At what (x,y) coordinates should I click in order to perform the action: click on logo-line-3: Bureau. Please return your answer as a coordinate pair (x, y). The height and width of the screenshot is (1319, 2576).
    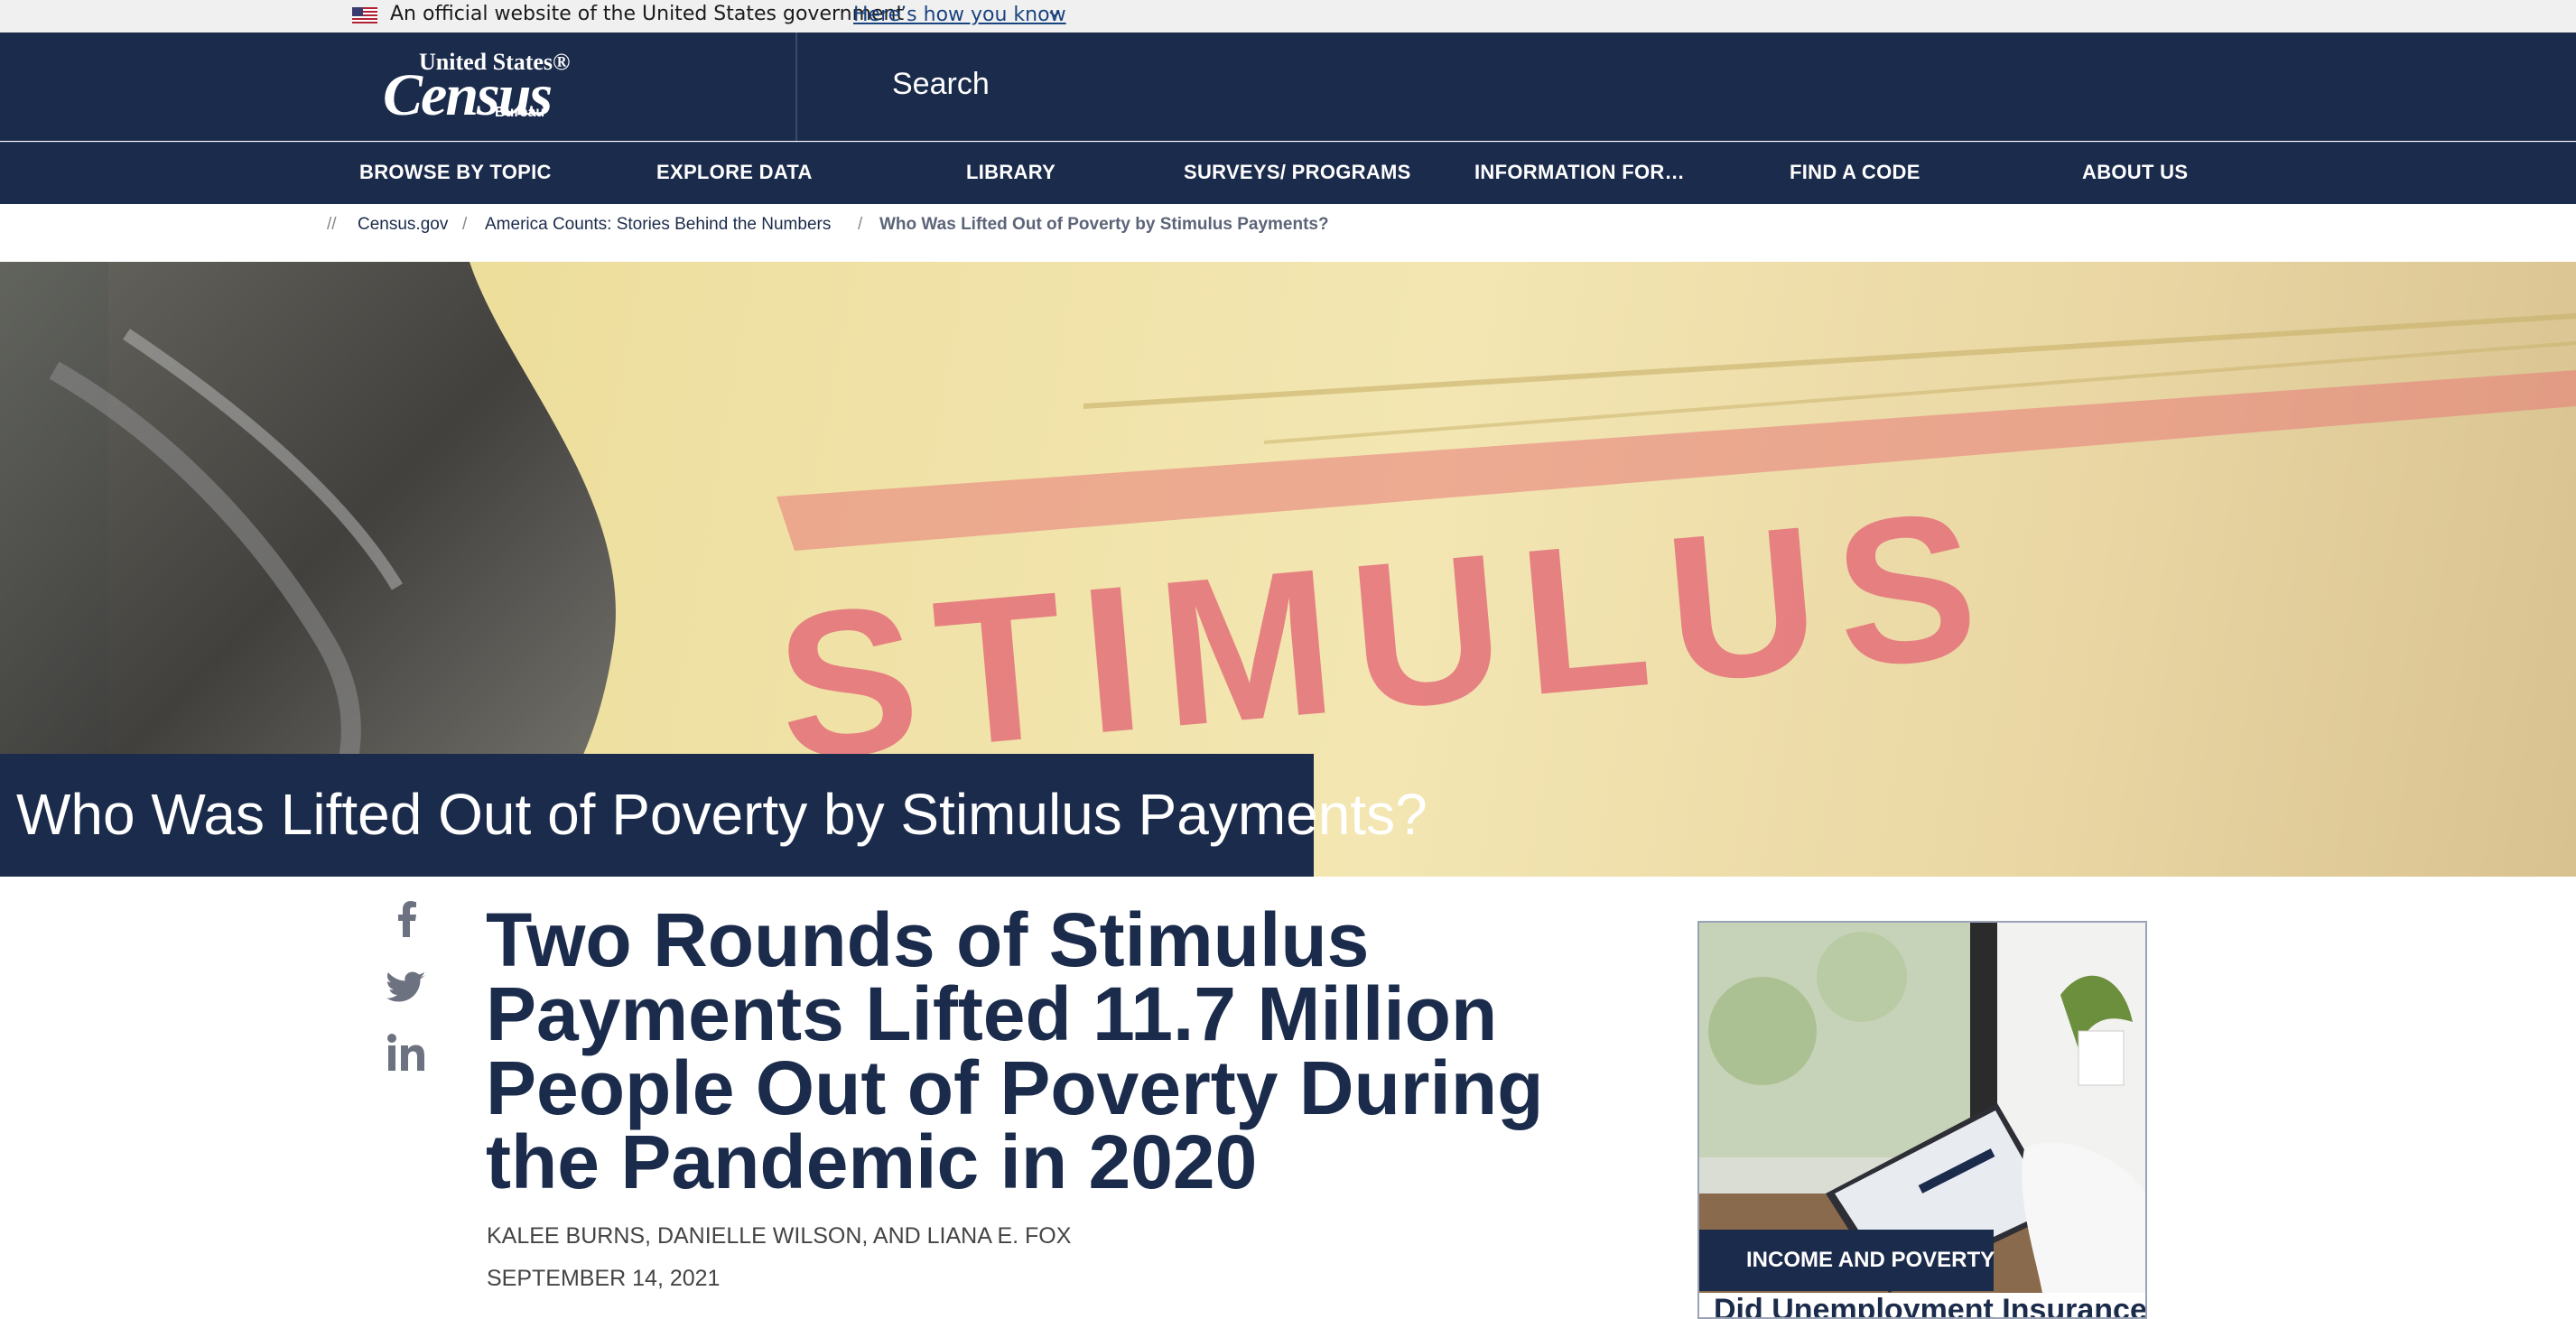
    Looking at the image, I should click on (520, 112).